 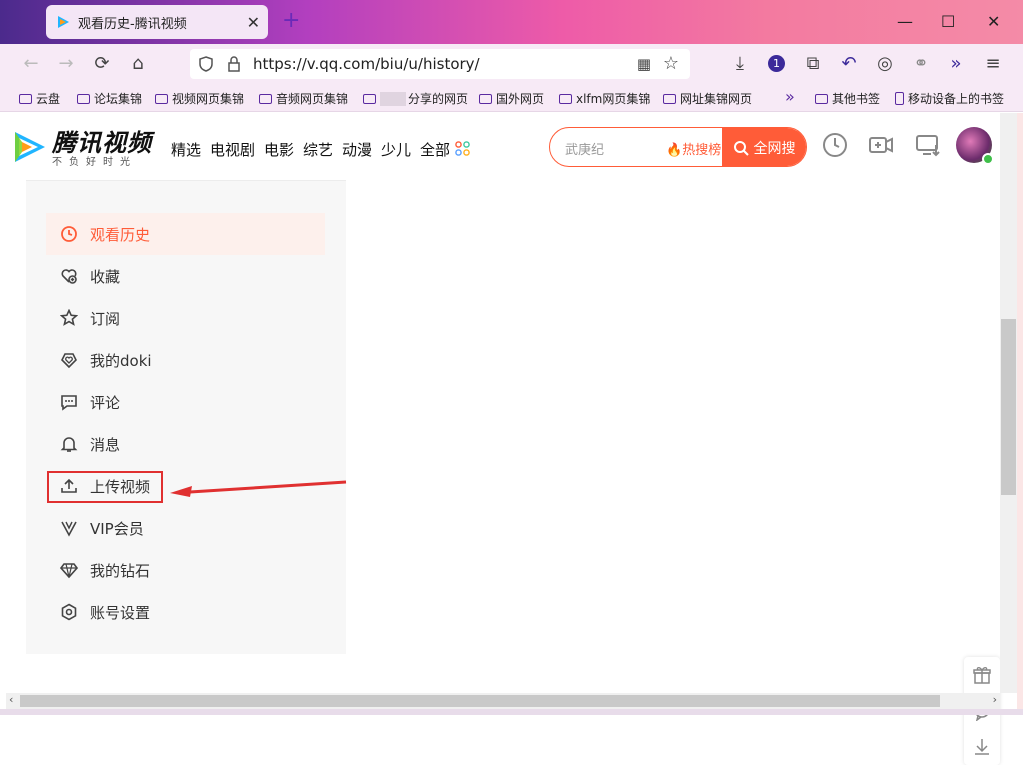 What do you see at coordinates (186, 149) in the screenshot?
I see `nav-item: 精选` at bounding box center [186, 149].